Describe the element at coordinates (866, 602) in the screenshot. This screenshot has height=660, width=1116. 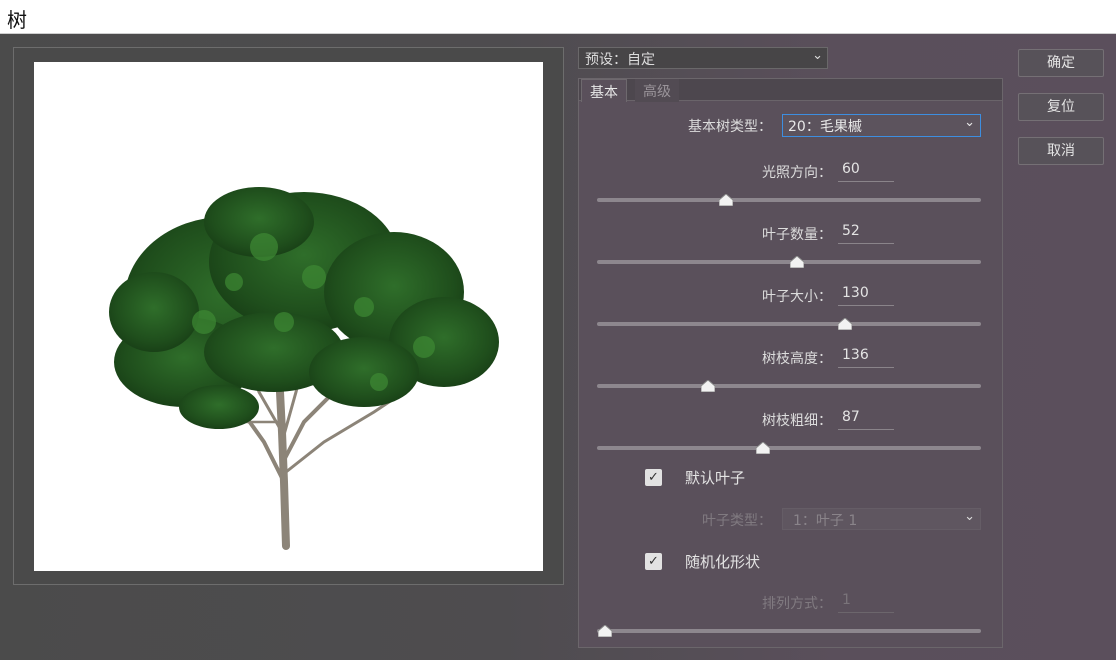
I see `arrangement-input: 1` at that location.